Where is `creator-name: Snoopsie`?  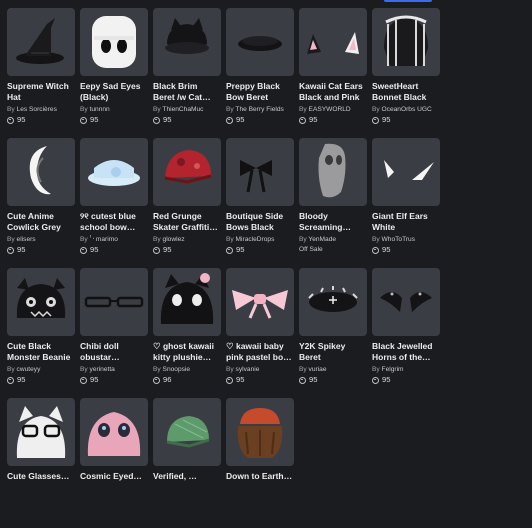
creator-name: Snoopsie is located at coordinates (177, 369).